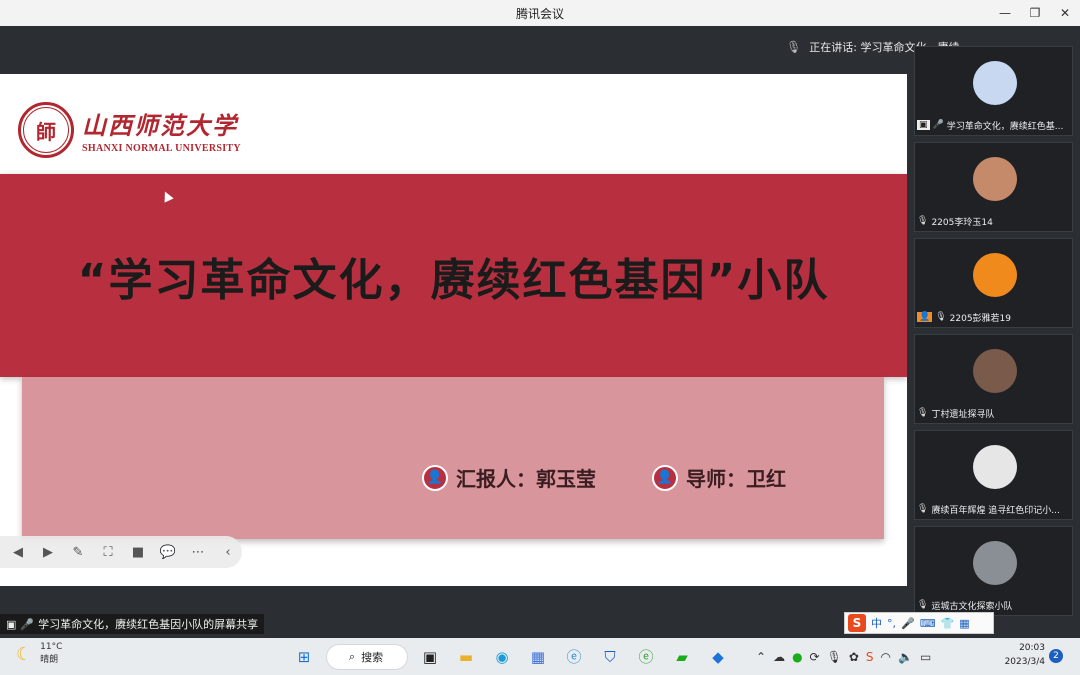 The height and width of the screenshot is (675, 1080). What do you see at coordinates (18, 552) in the screenshot?
I see `previous-icon: ◀` at bounding box center [18, 552].